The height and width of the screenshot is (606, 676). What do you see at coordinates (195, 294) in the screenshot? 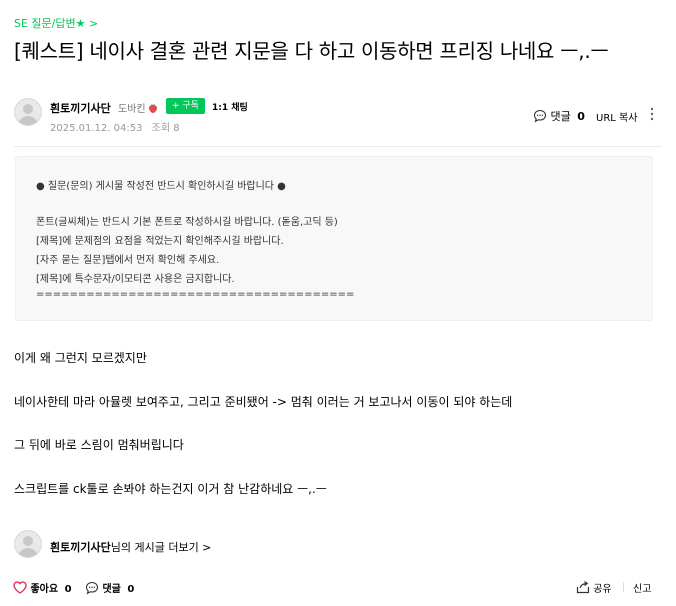
I see `notice-line-6: ======================================` at bounding box center [195, 294].